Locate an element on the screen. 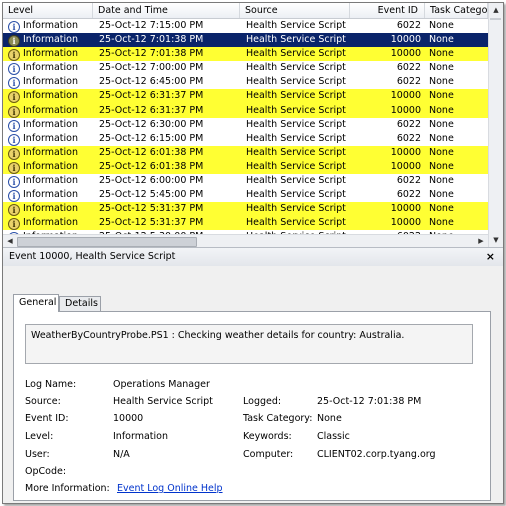  tab-general: General is located at coordinates (36, 303).